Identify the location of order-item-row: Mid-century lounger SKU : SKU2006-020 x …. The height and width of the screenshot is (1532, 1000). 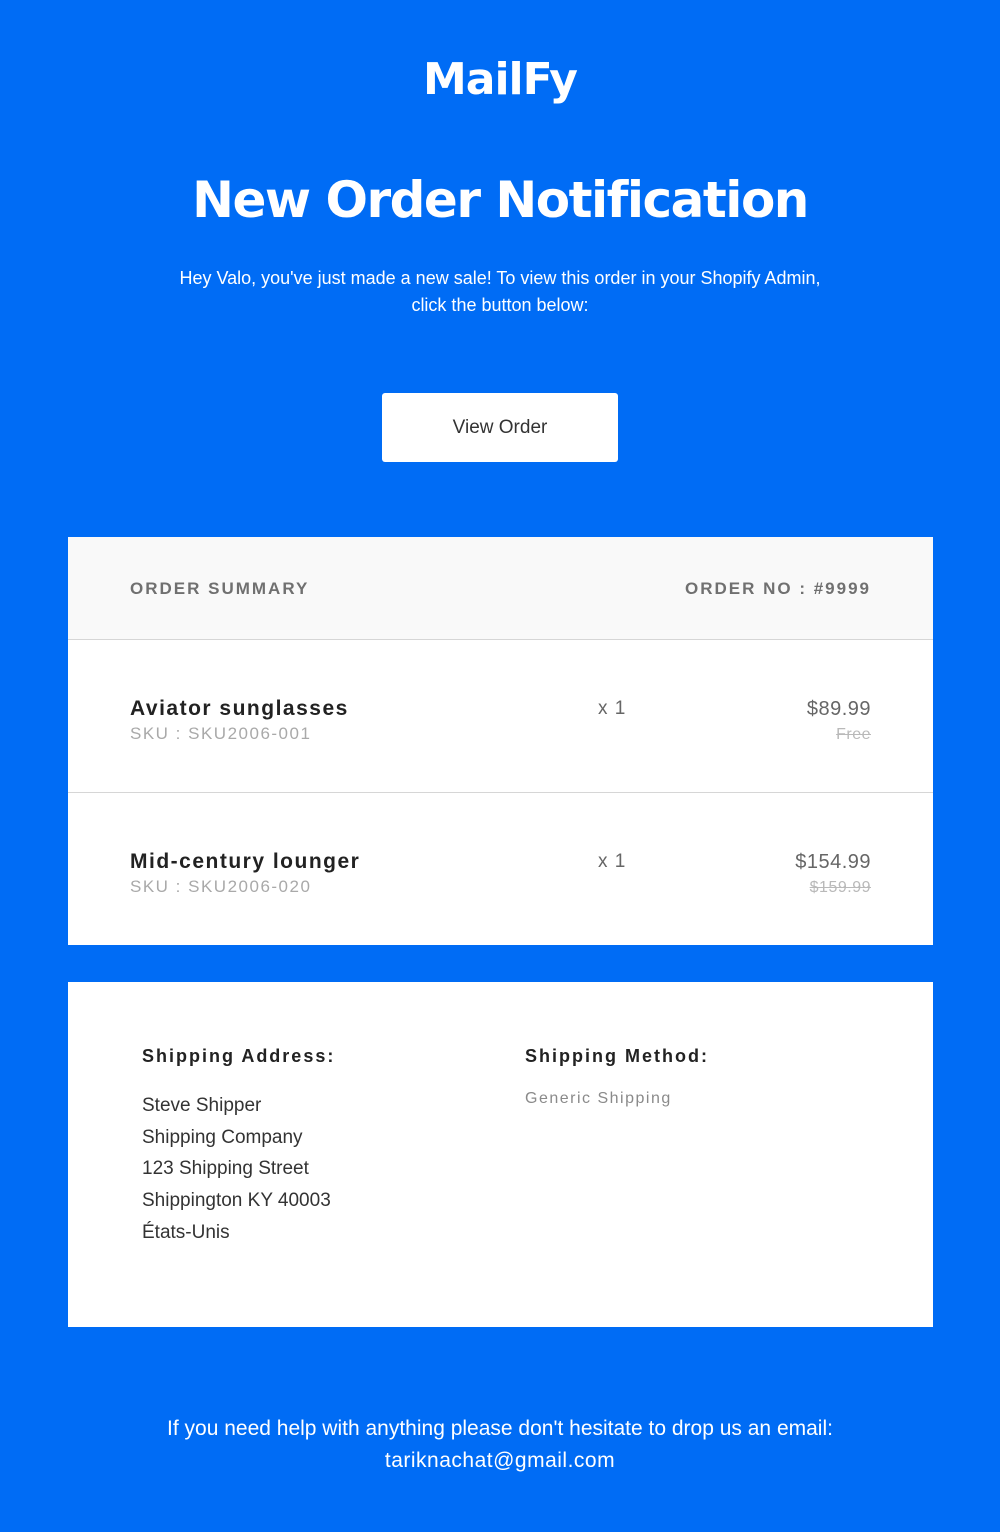
(500, 869).